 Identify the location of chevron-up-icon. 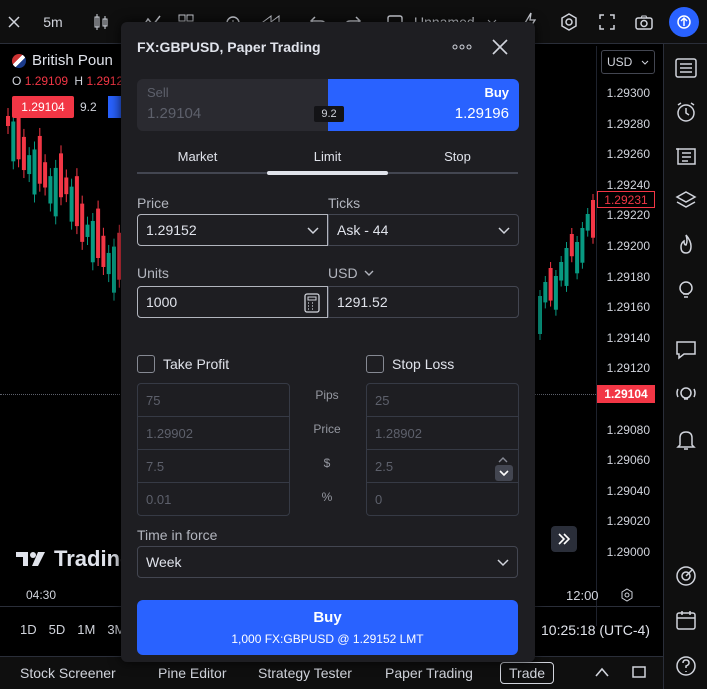
(602, 674).